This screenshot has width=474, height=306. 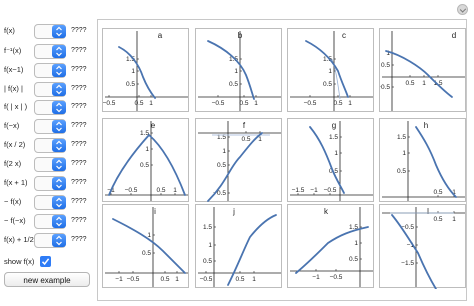 What do you see at coordinates (145, 160) in the screenshot?
I see `plot-cell-e: e −1 −0.5 0.5 1 1.5 1 0.5` at bounding box center [145, 160].